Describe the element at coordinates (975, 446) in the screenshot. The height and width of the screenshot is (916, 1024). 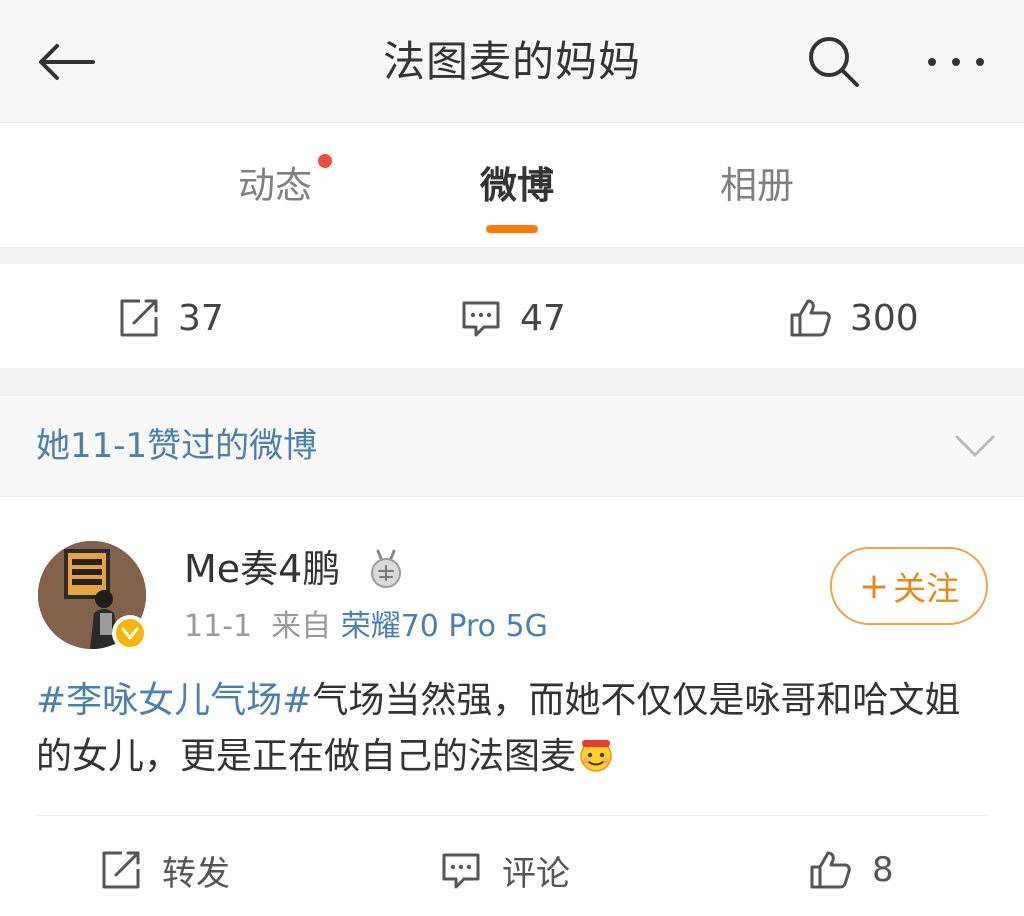
I see `chevron-down-icon` at that location.